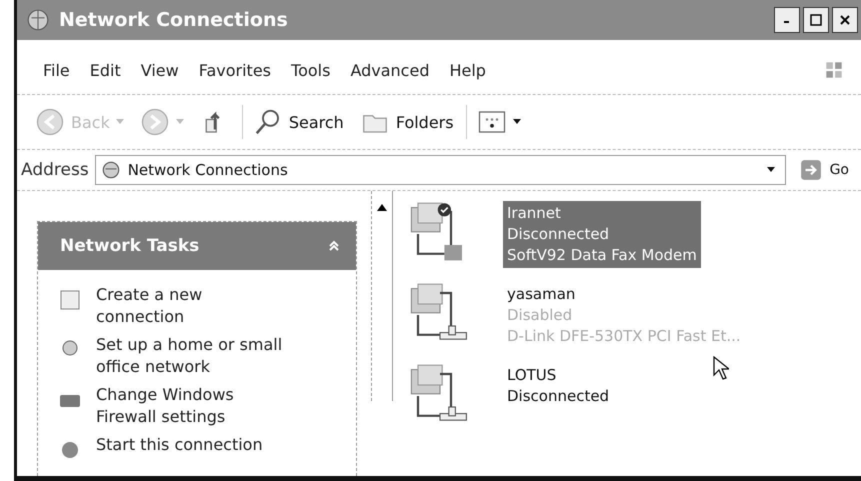 The image size is (861, 481). Describe the element at coordinates (558, 375) in the screenshot. I see `connection-name: LOTUS` at that location.